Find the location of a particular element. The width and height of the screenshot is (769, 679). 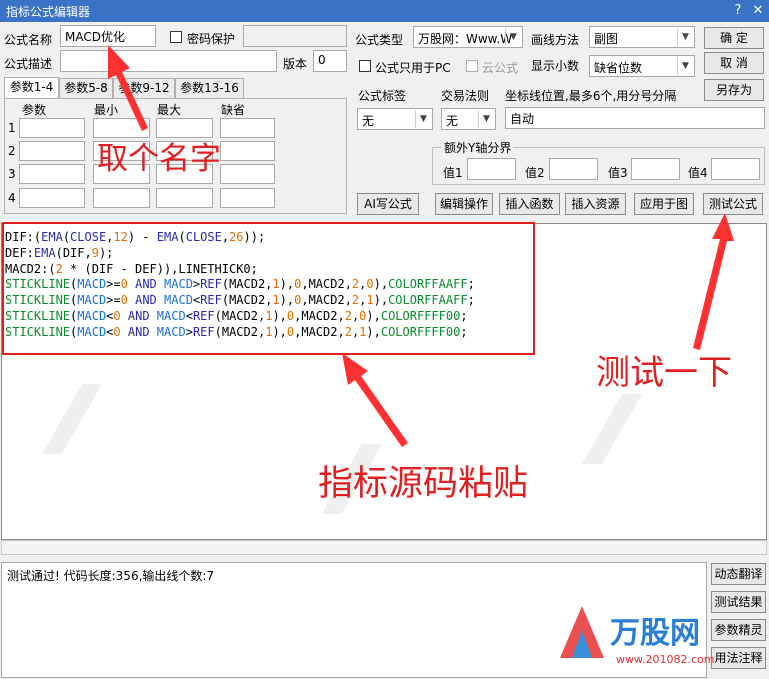

type-value: 万股网：Www.W is located at coordinates (465, 39).